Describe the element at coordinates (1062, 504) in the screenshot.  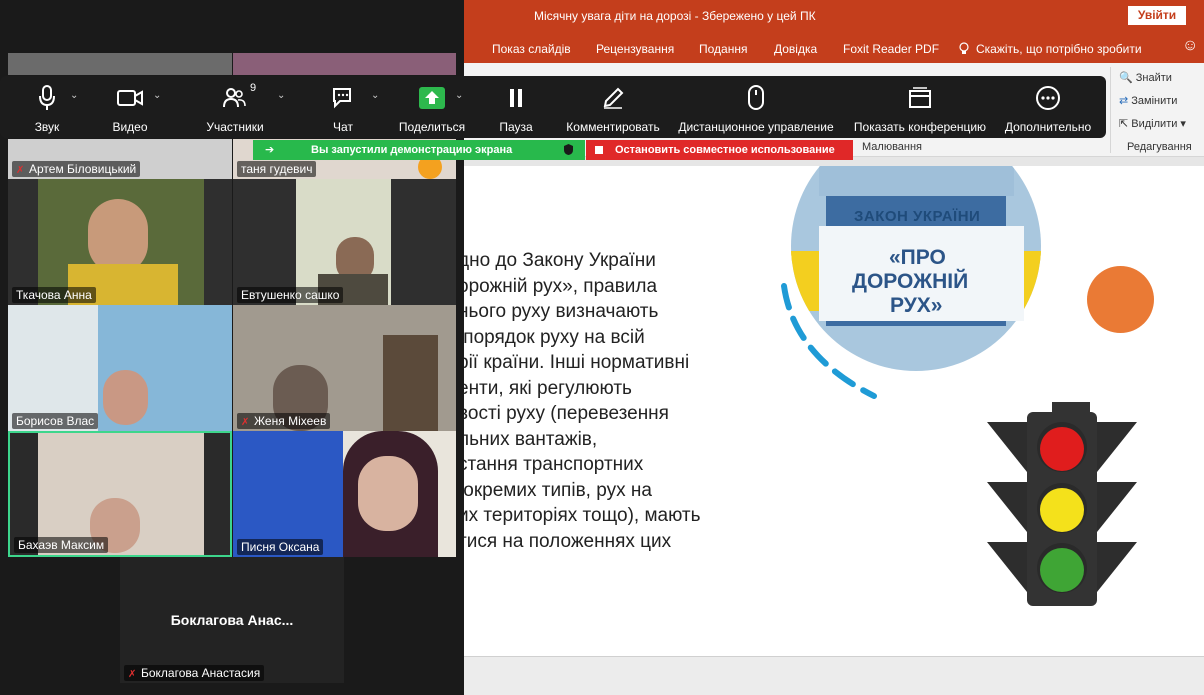
I see `traffic-light-icon` at that location.